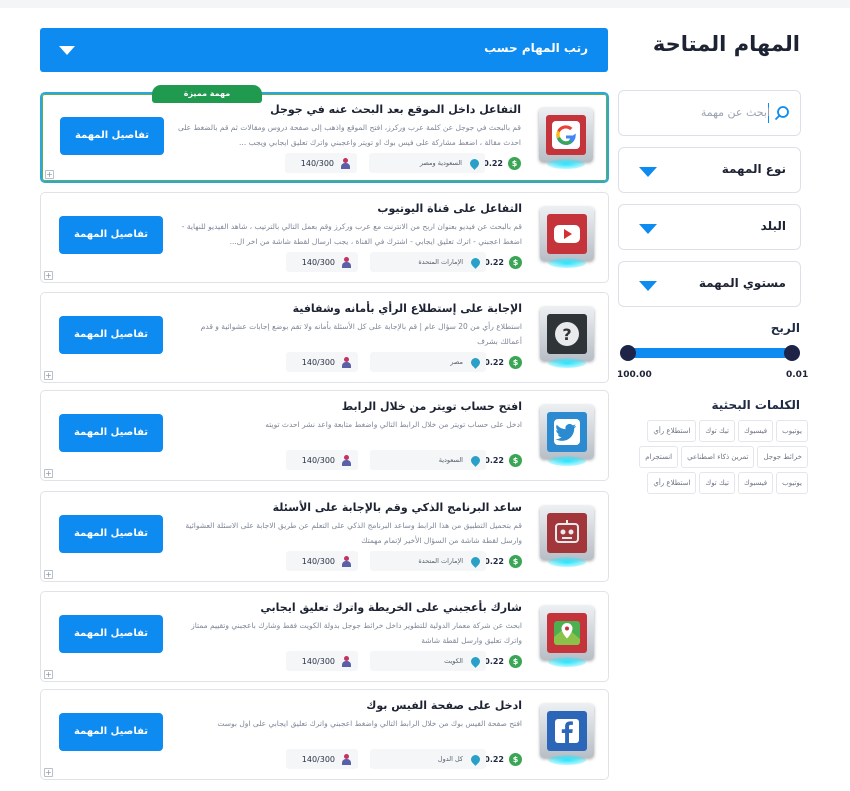 The image size is (850, 791). What do you see at coordinates (432, 406) in the screenshot?
I see `task-title: افتح حساب تويتر من خلال الرابط` at bounding box center [432, 406].